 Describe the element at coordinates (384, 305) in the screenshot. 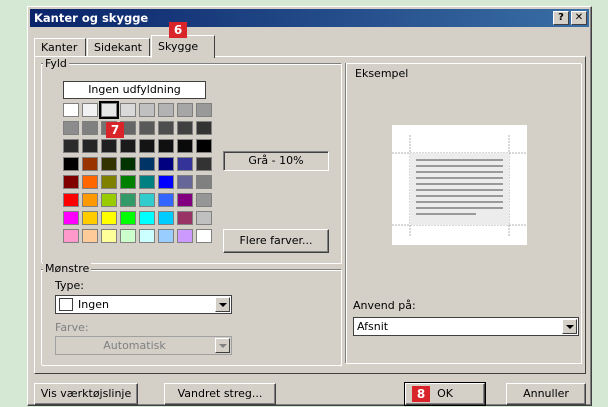

I see `apply-to-label: Anvend på:` at that location.